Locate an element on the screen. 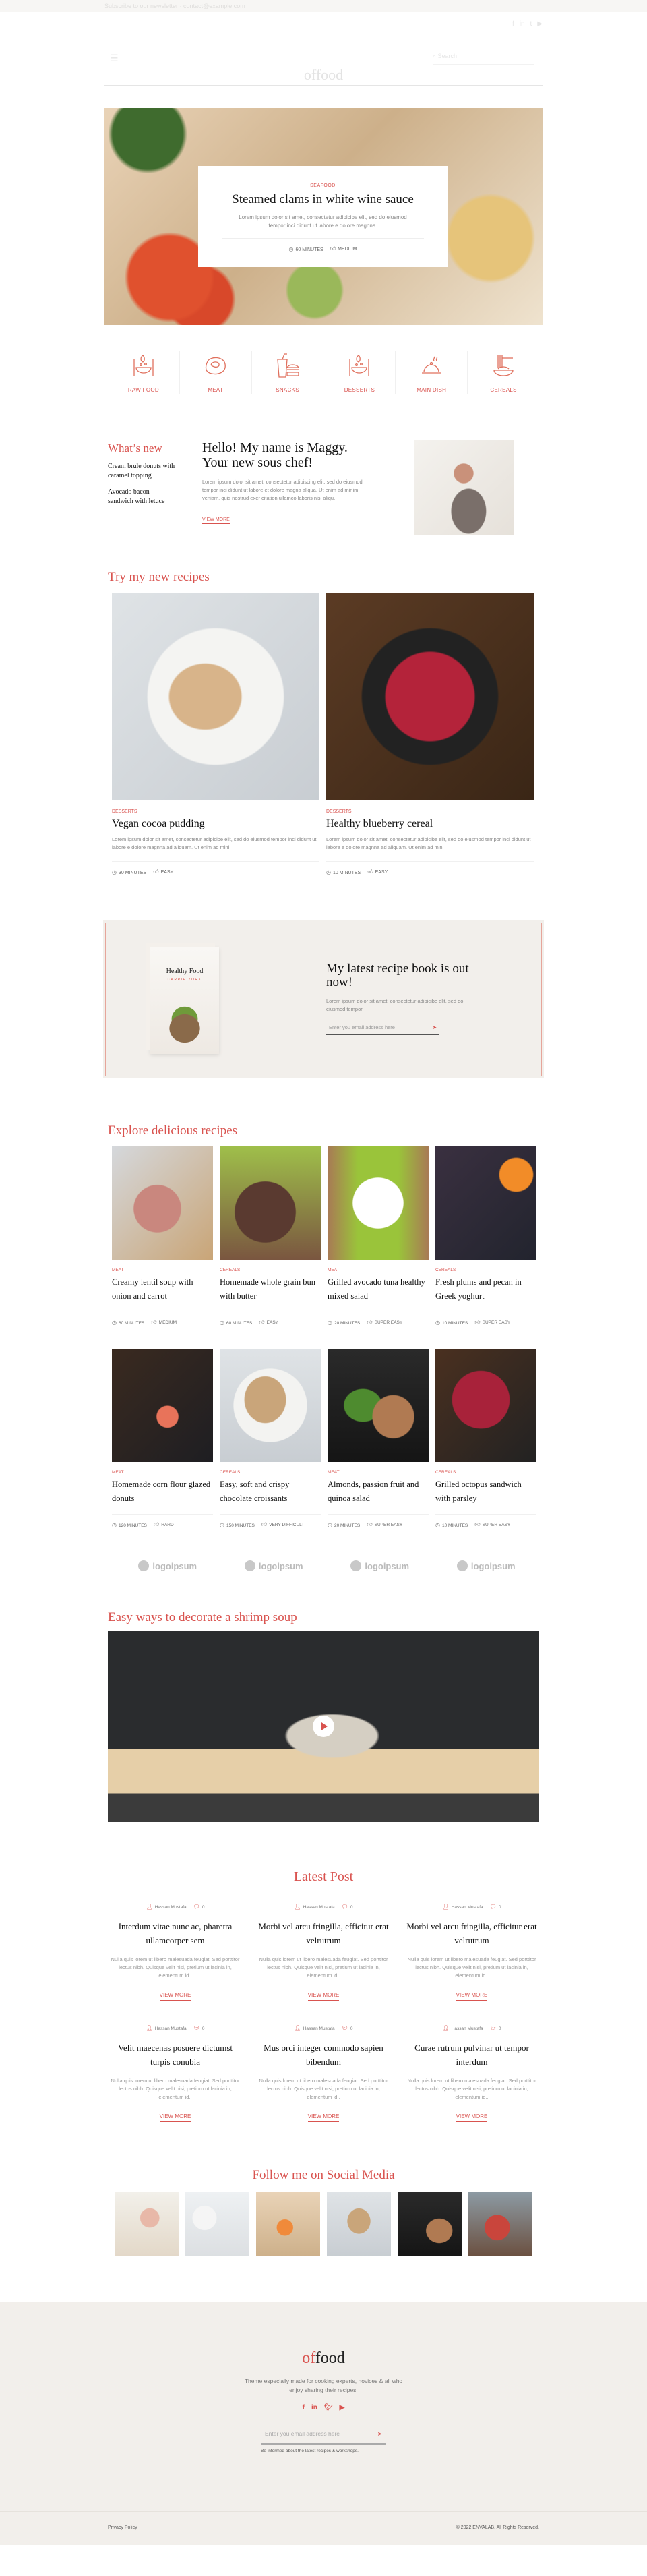  send-icon: ➤ is located at coordinates (379, 2434).